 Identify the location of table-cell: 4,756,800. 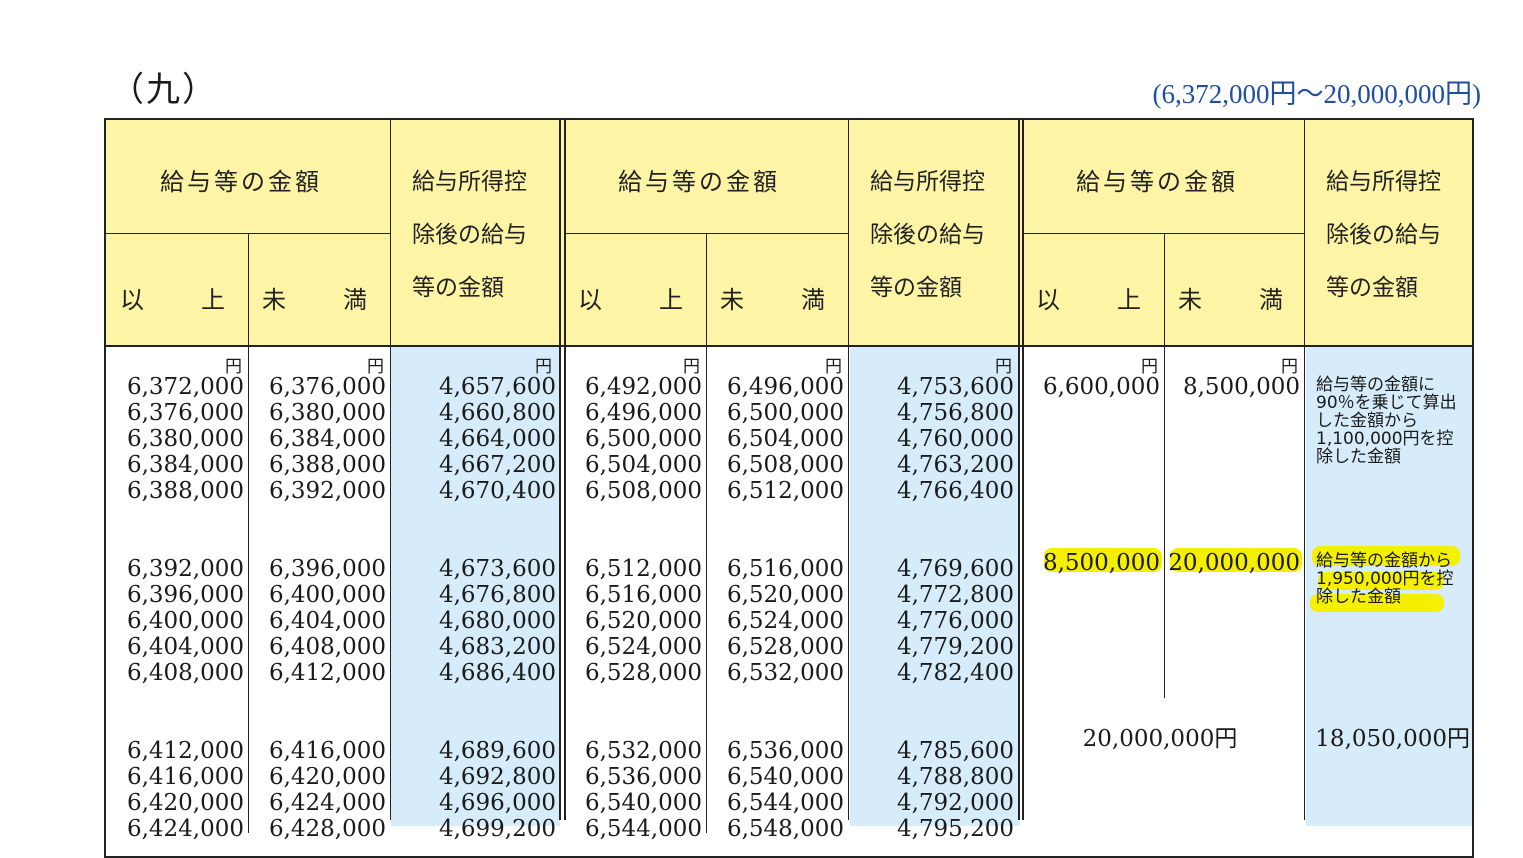
(955, 413).